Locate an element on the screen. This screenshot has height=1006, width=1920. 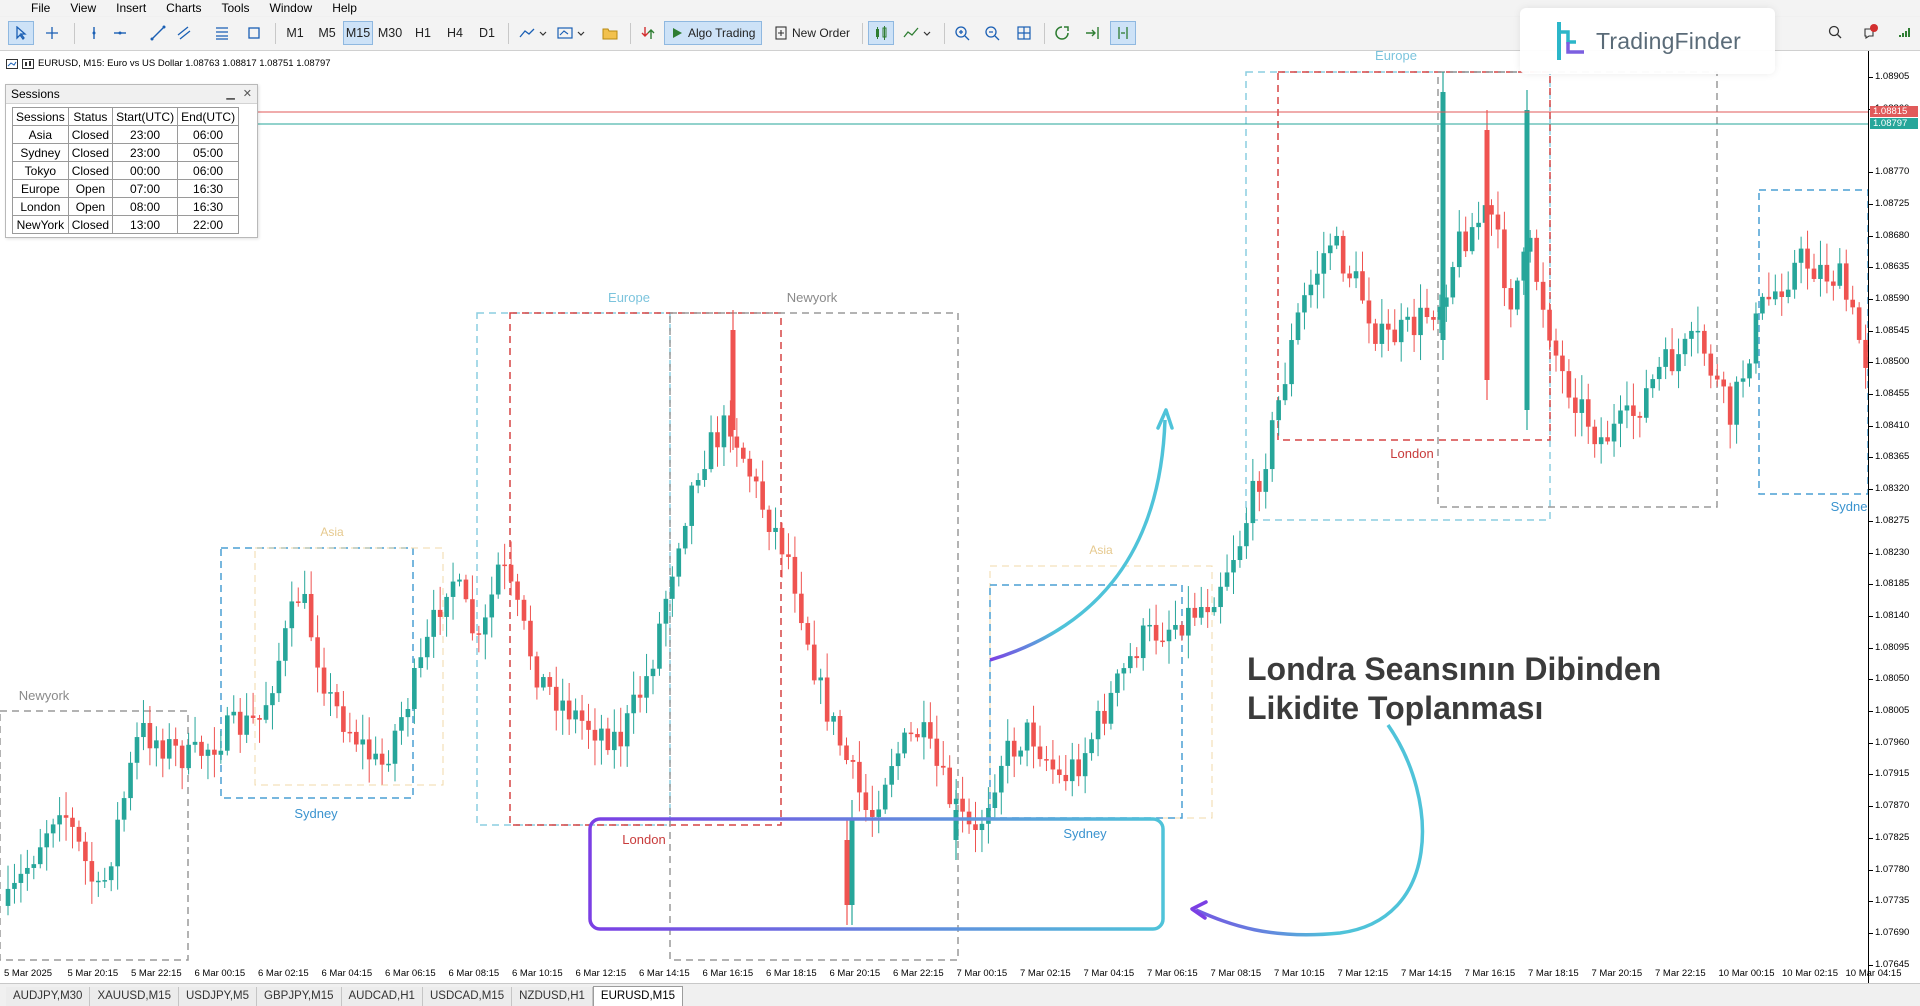
timeframe-h4: H4 is located at coordinates (455, 33).